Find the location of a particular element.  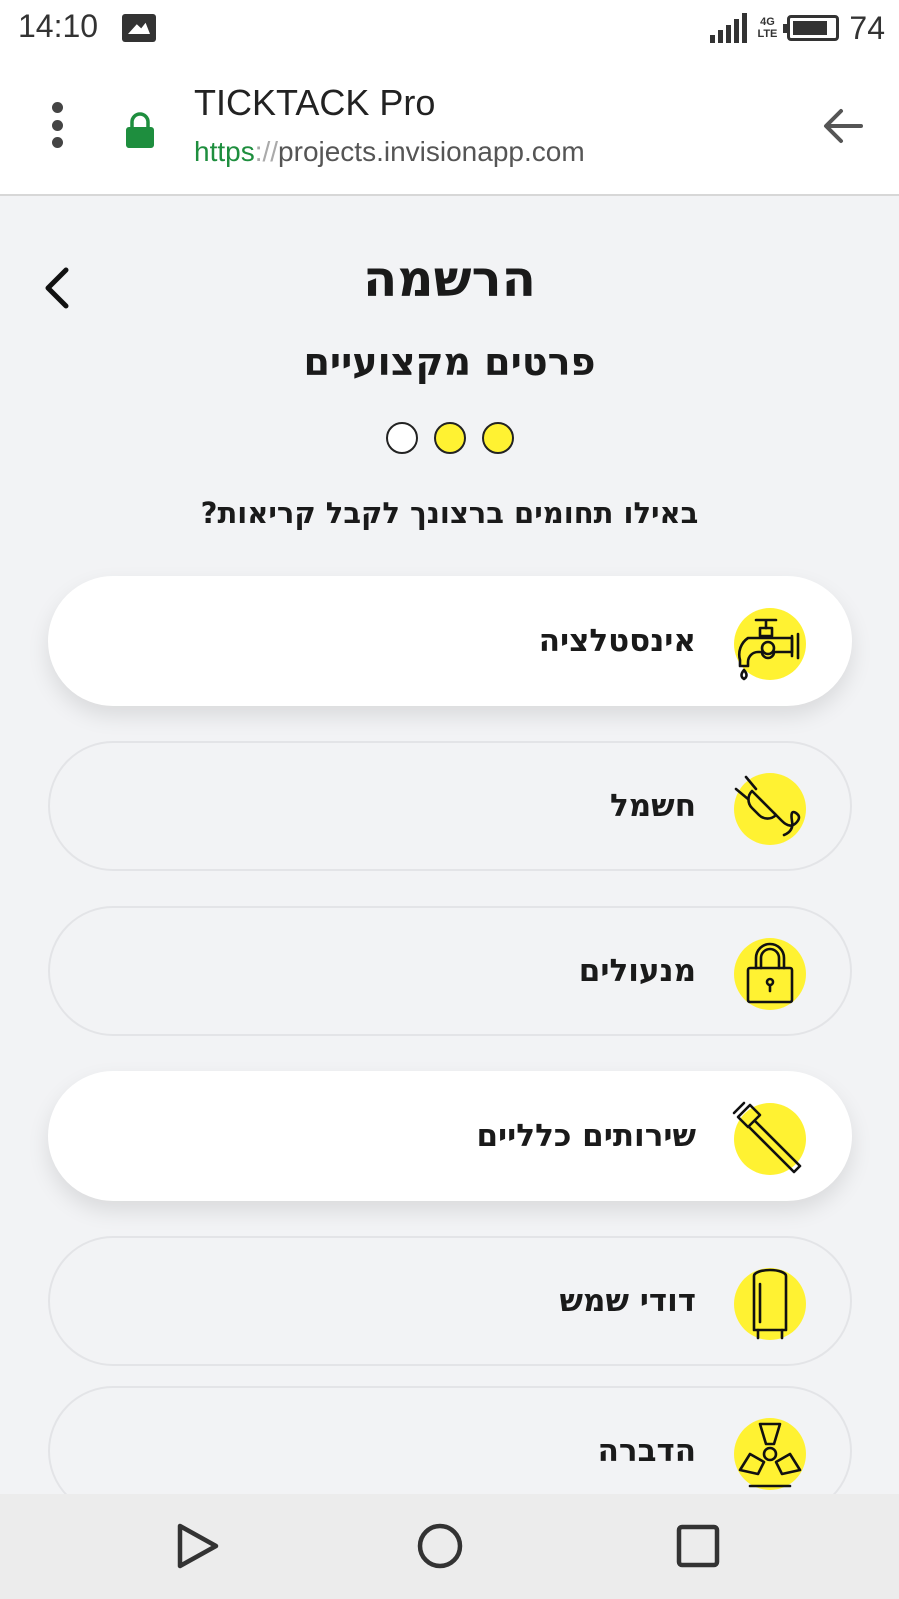

plug-icon is located at coordinates (767, 806).